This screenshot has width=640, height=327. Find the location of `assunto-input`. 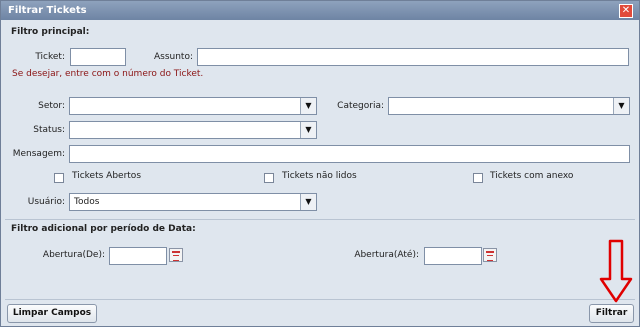

assunto-input is located at coordinates (413, 57).